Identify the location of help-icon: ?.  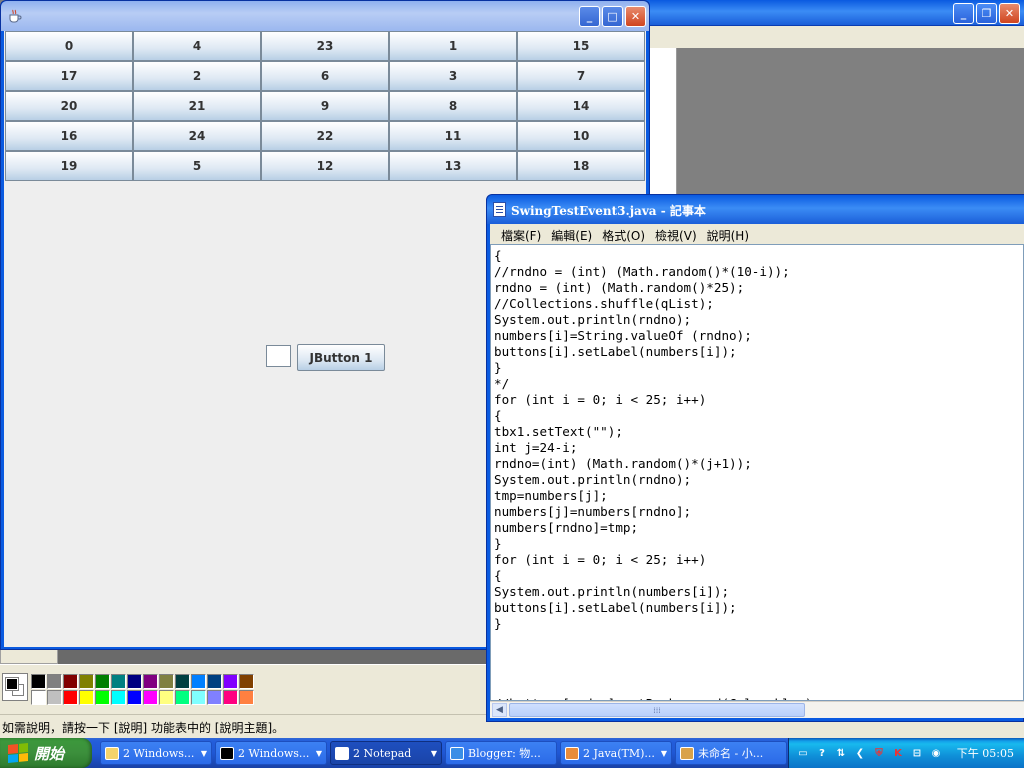
(822, 753).